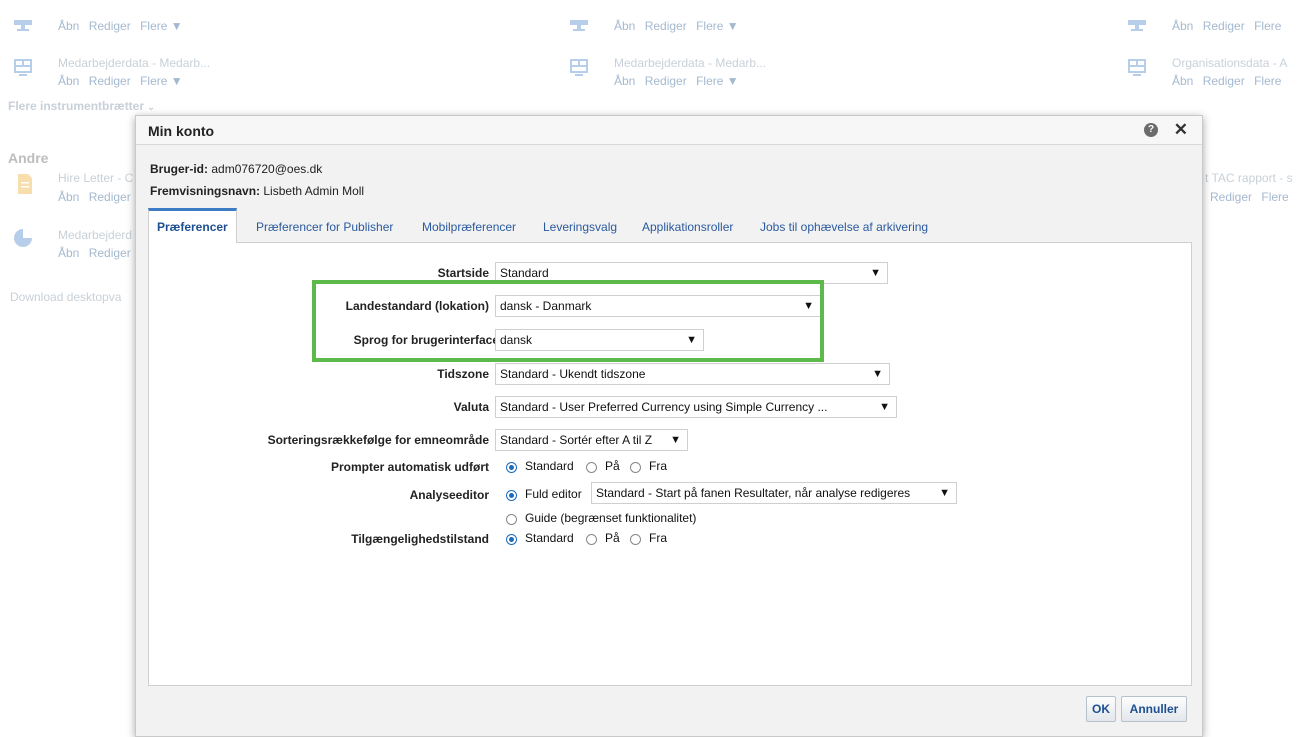  I want to click on ok-button: OK, so click(1101, 709).